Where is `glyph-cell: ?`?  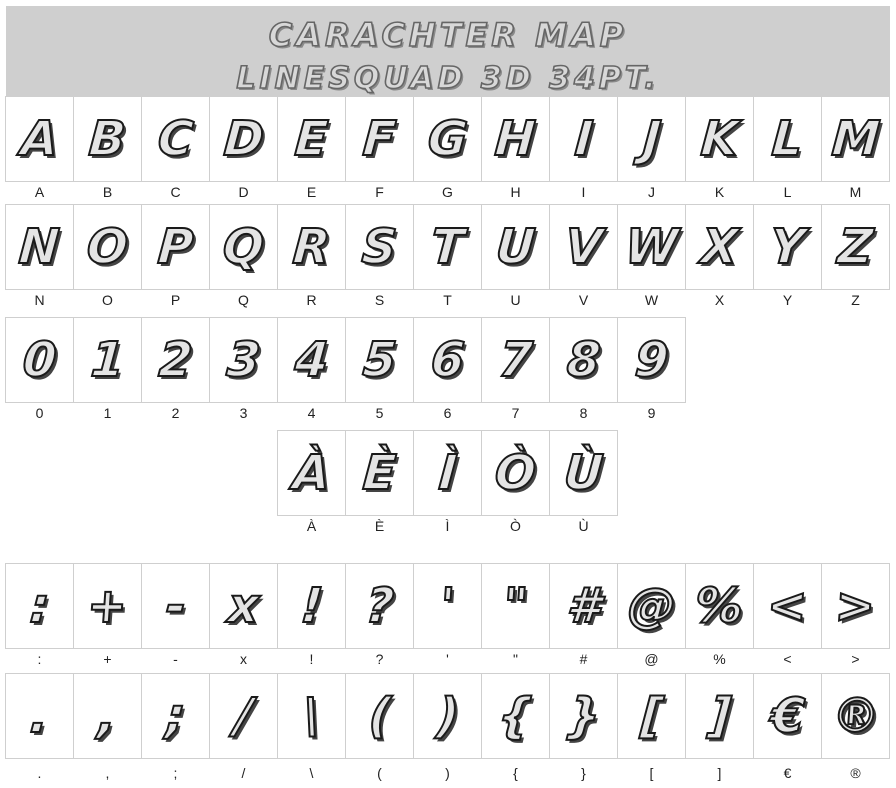 glyph-cell: ? is located at coordinates (379, 606).